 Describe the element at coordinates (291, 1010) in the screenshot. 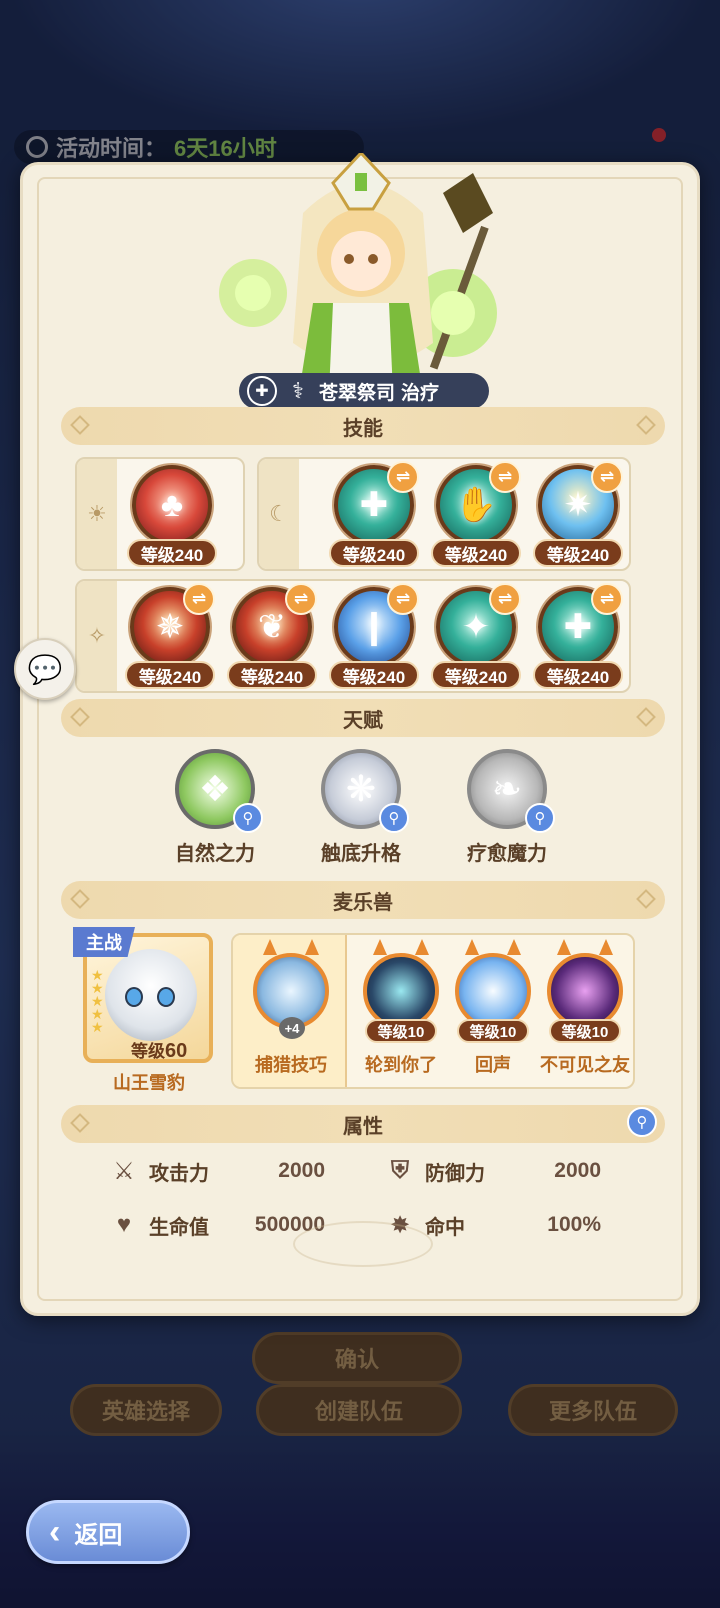

I see `pet-skill-slot: +4 捕猎技巧` at that location.